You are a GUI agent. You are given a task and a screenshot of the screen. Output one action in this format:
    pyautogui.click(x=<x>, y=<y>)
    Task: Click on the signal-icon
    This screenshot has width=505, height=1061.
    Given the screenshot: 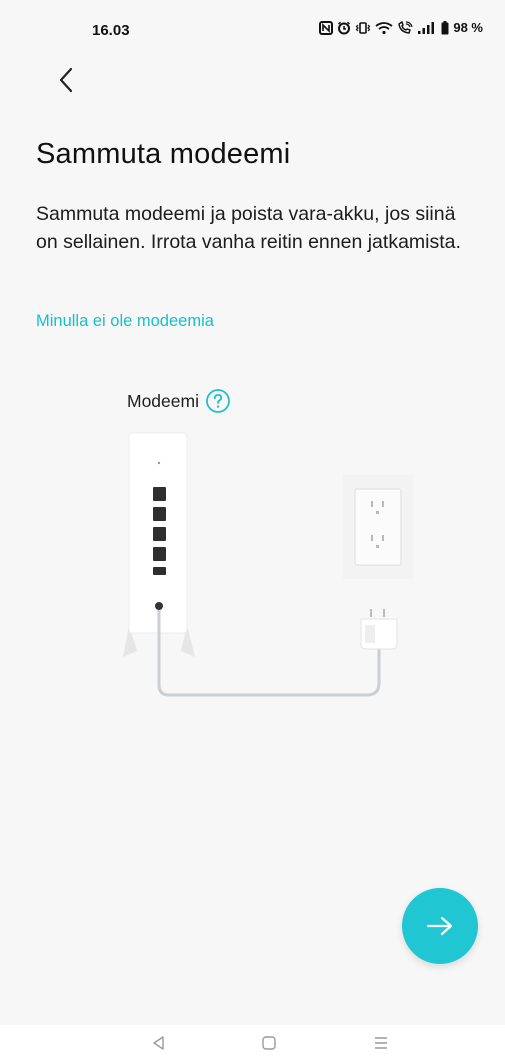 What is the action you would take?
    pyautogui.click(x=427, y=28)
    